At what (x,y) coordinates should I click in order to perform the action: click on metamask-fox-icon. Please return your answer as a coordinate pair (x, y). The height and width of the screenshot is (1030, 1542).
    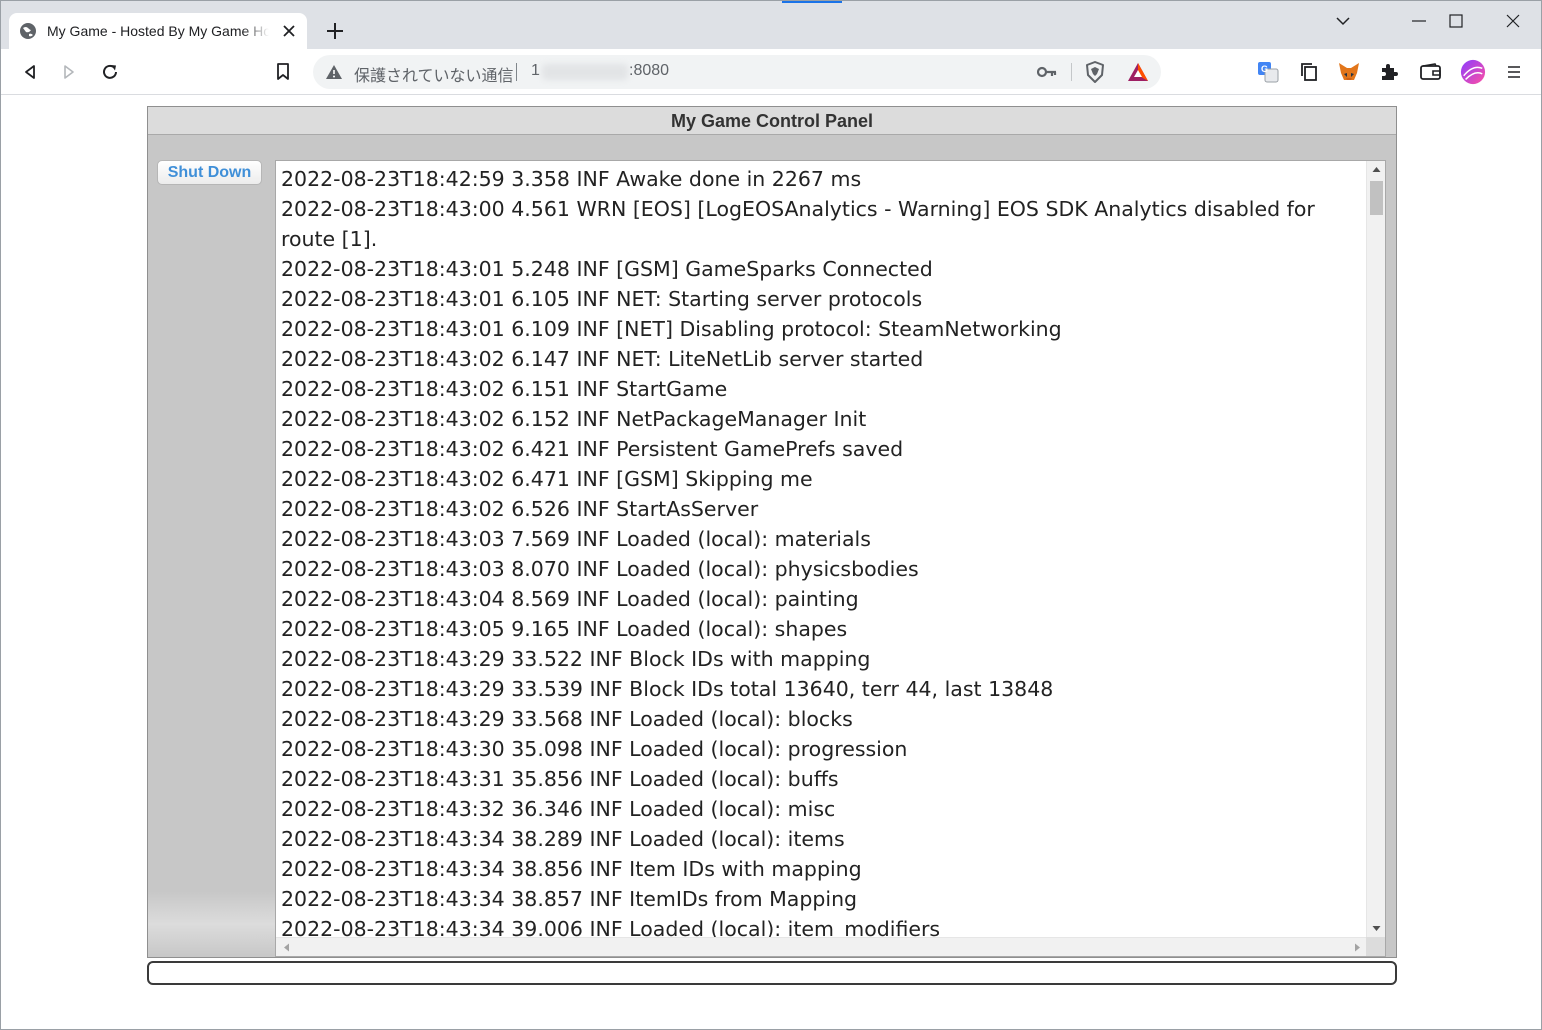
    Looking at the image, I should click on (1349, 71).